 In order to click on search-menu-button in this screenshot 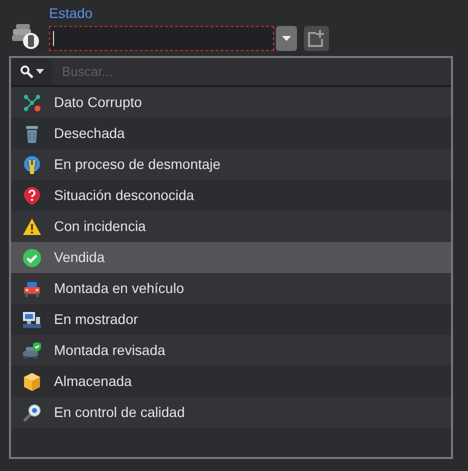, I will do `click(31, 71)`.